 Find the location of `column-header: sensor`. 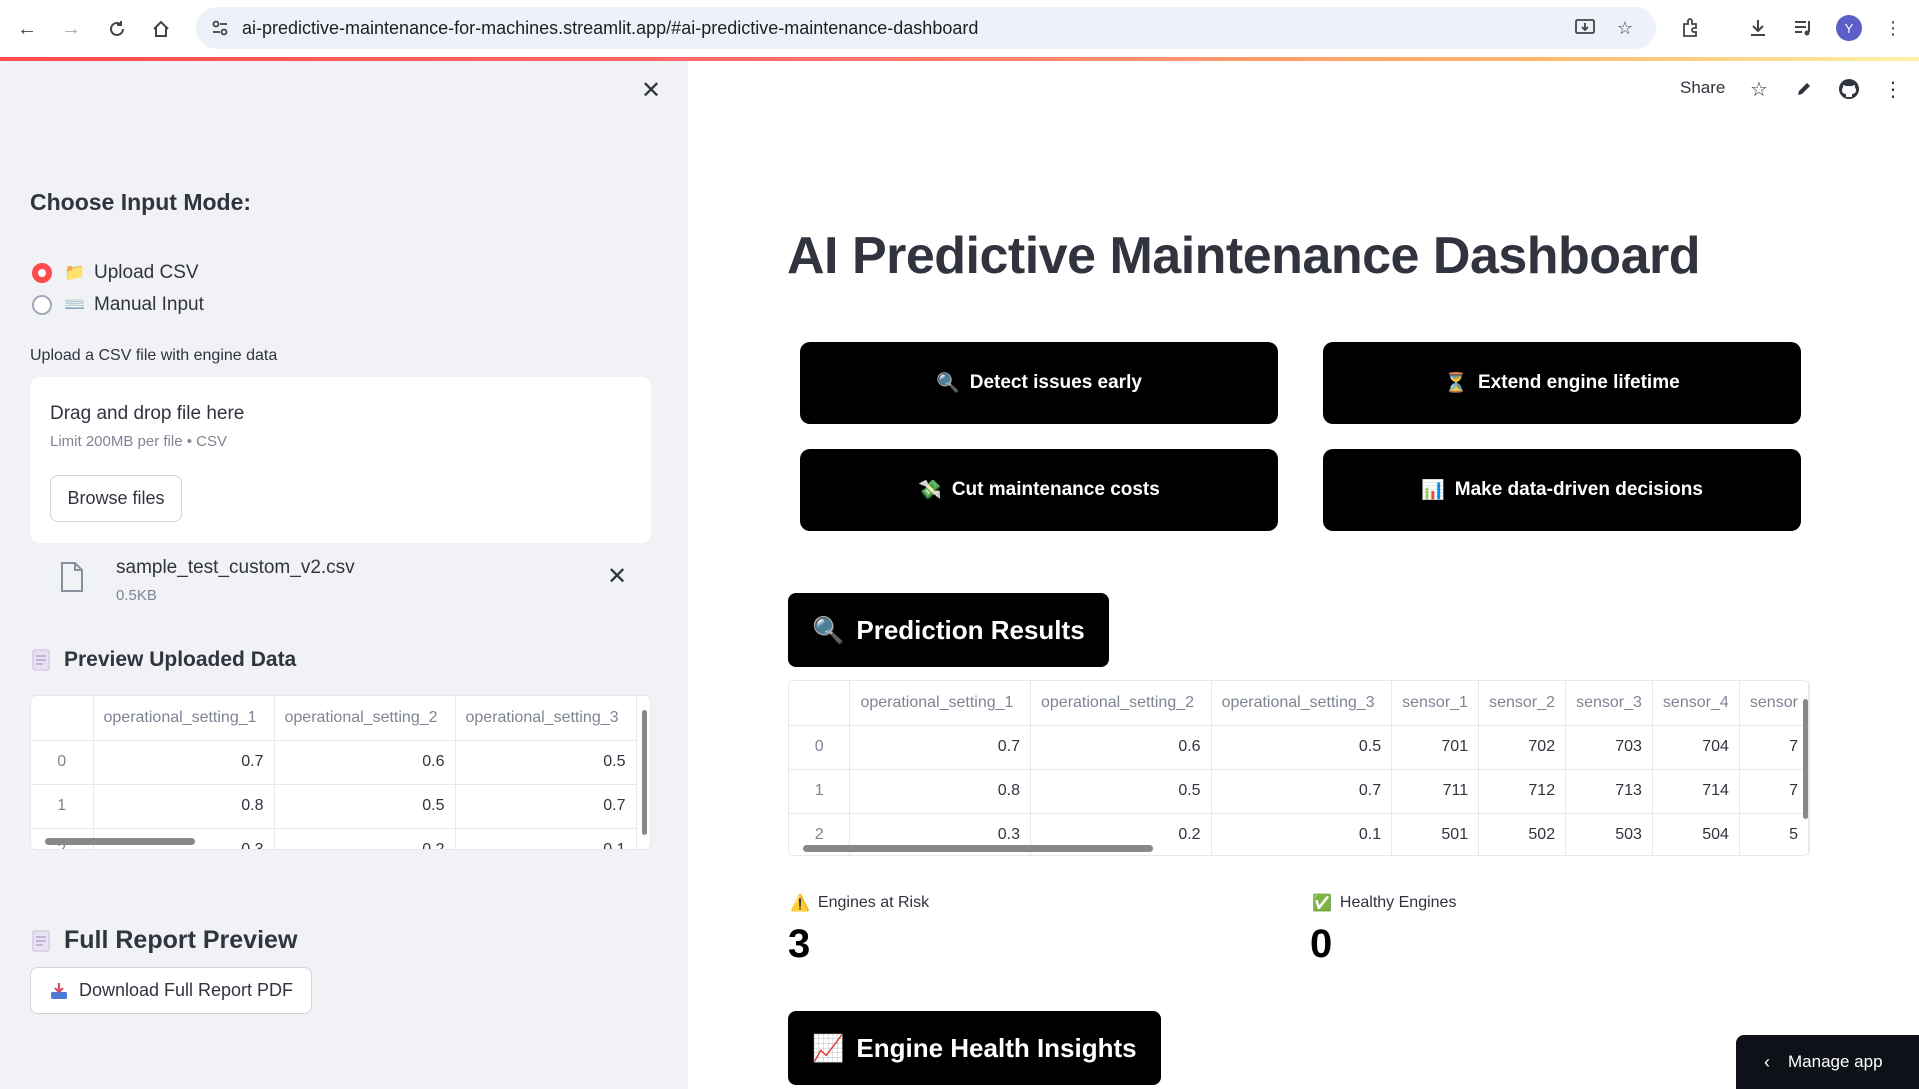

column-header: sensor is located at coordinates (1774, 703).